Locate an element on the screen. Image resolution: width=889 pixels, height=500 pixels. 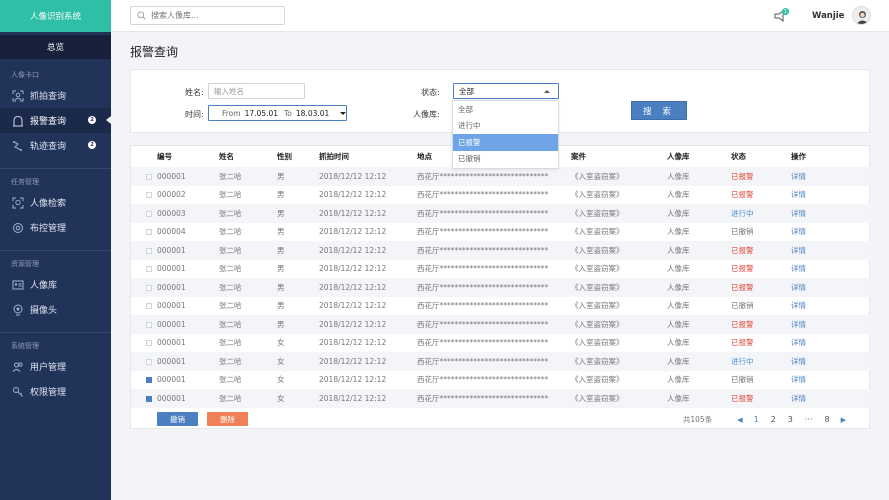
sidebar-item-face-scan: 抓拍查询 is located at coordinates (55, 95).